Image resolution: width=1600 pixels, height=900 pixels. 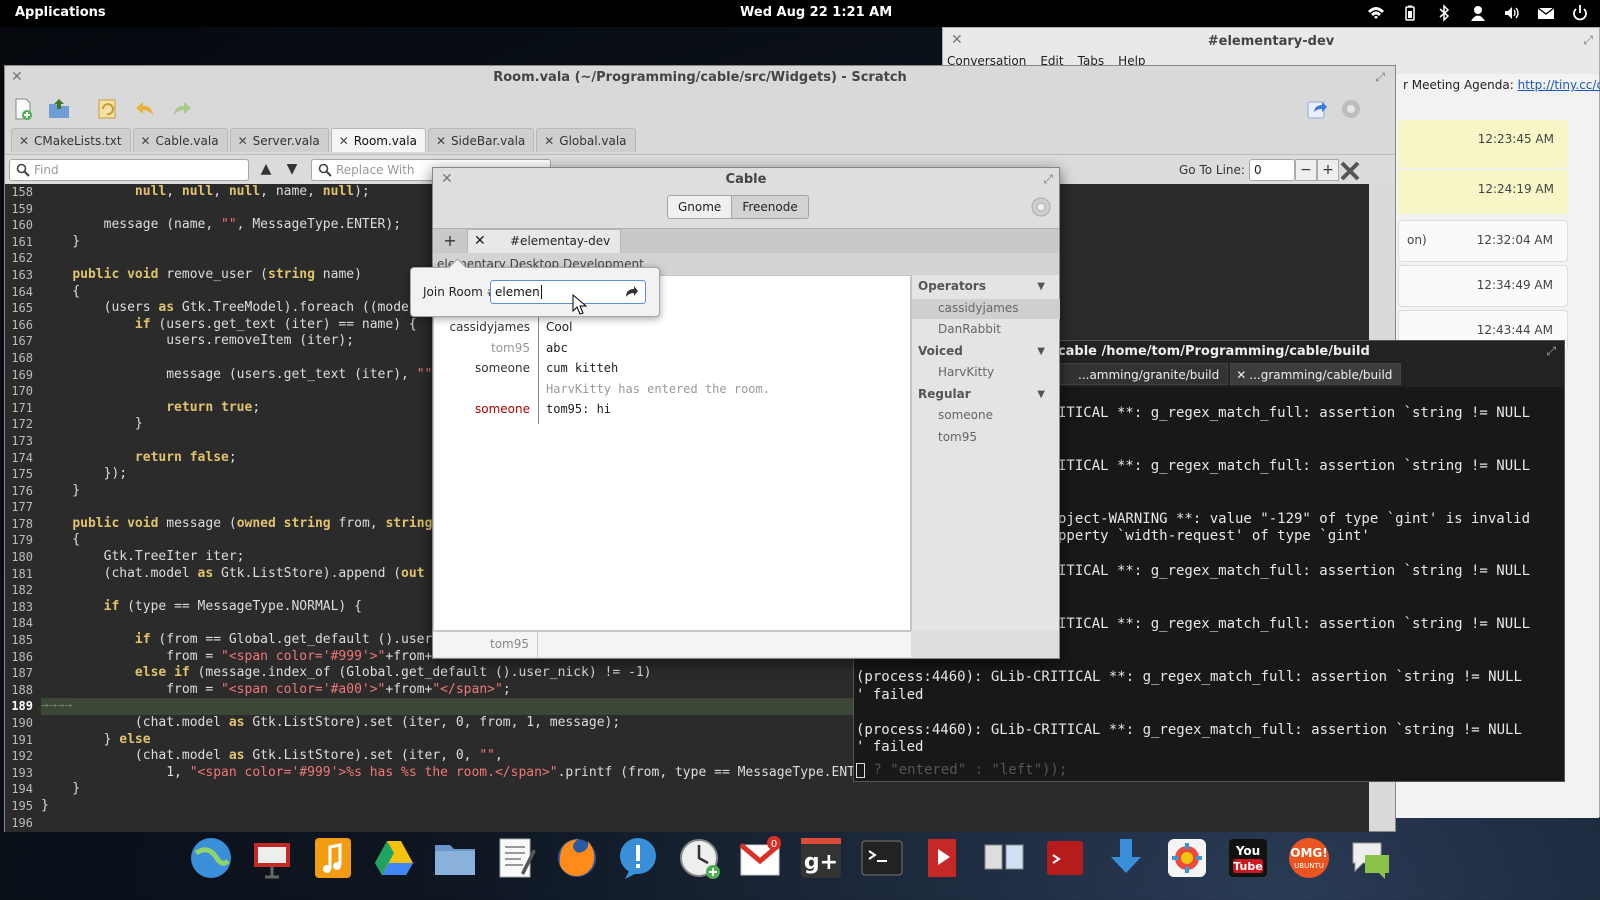 What do you see at coordinates (586, 140) in the screenshot?
I see `tab-global: ✕ Global.vala` at bounding box center [586, 140].